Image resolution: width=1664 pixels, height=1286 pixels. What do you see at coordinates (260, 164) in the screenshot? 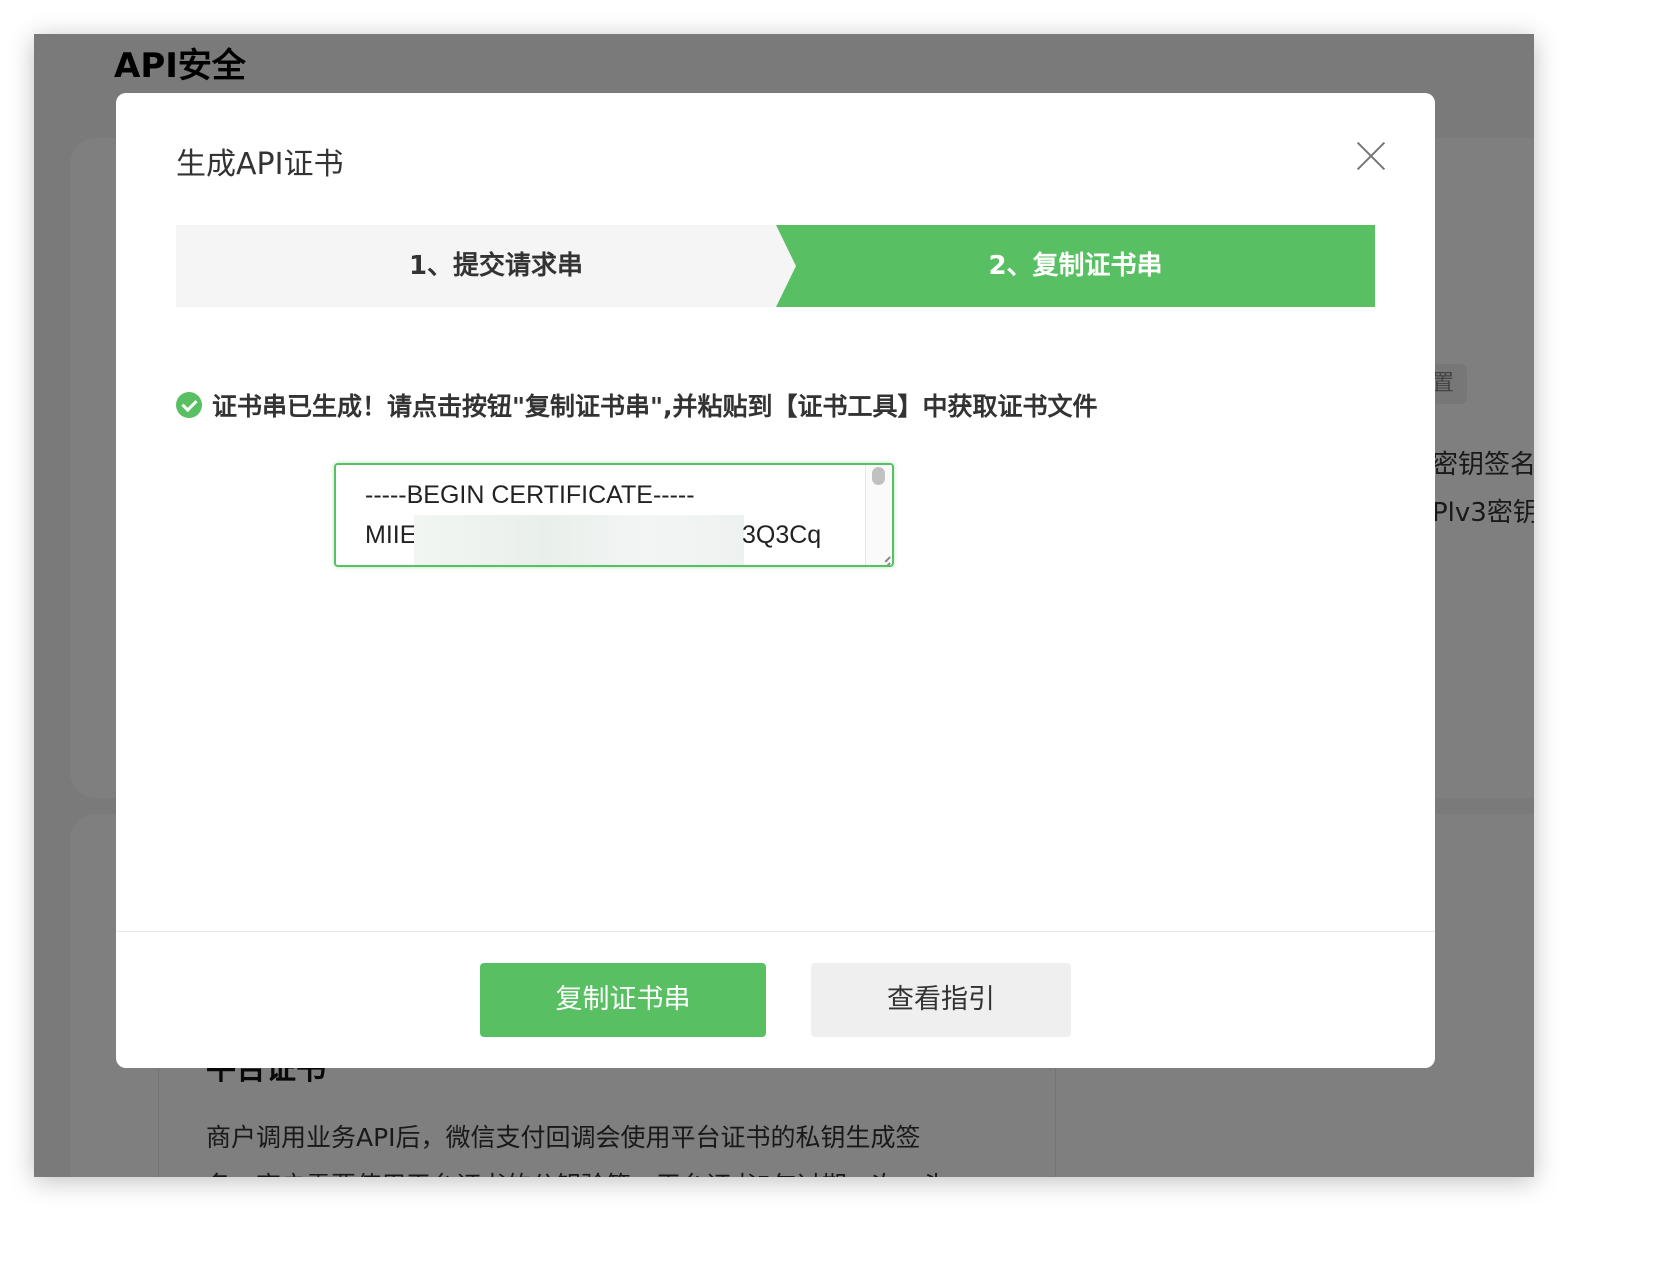
I see `dialog-title: 生成API证书` at bounding box center [260, 164].